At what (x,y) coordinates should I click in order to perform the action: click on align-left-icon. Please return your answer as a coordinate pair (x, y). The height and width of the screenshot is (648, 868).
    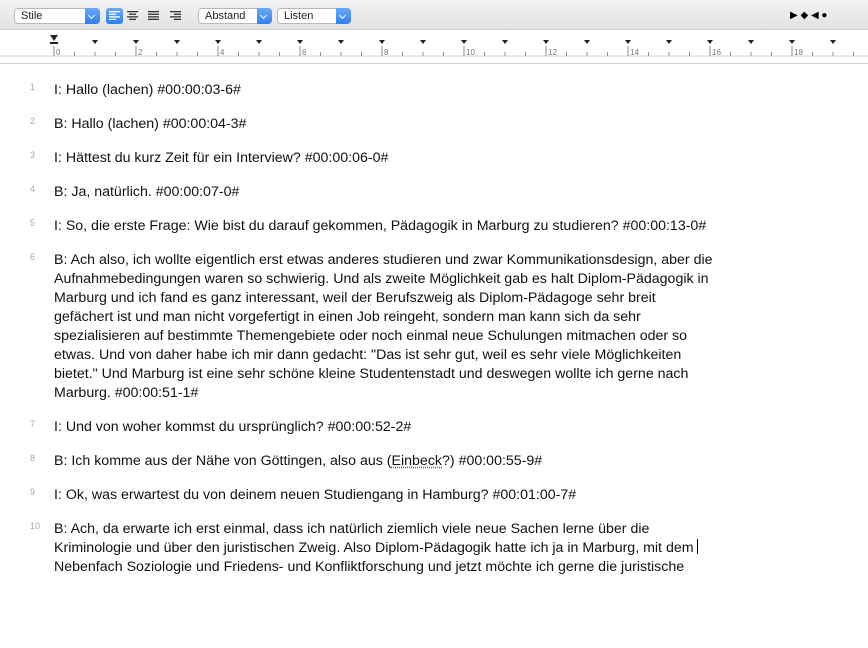
    Looking at the image, I should click on (114, 15).